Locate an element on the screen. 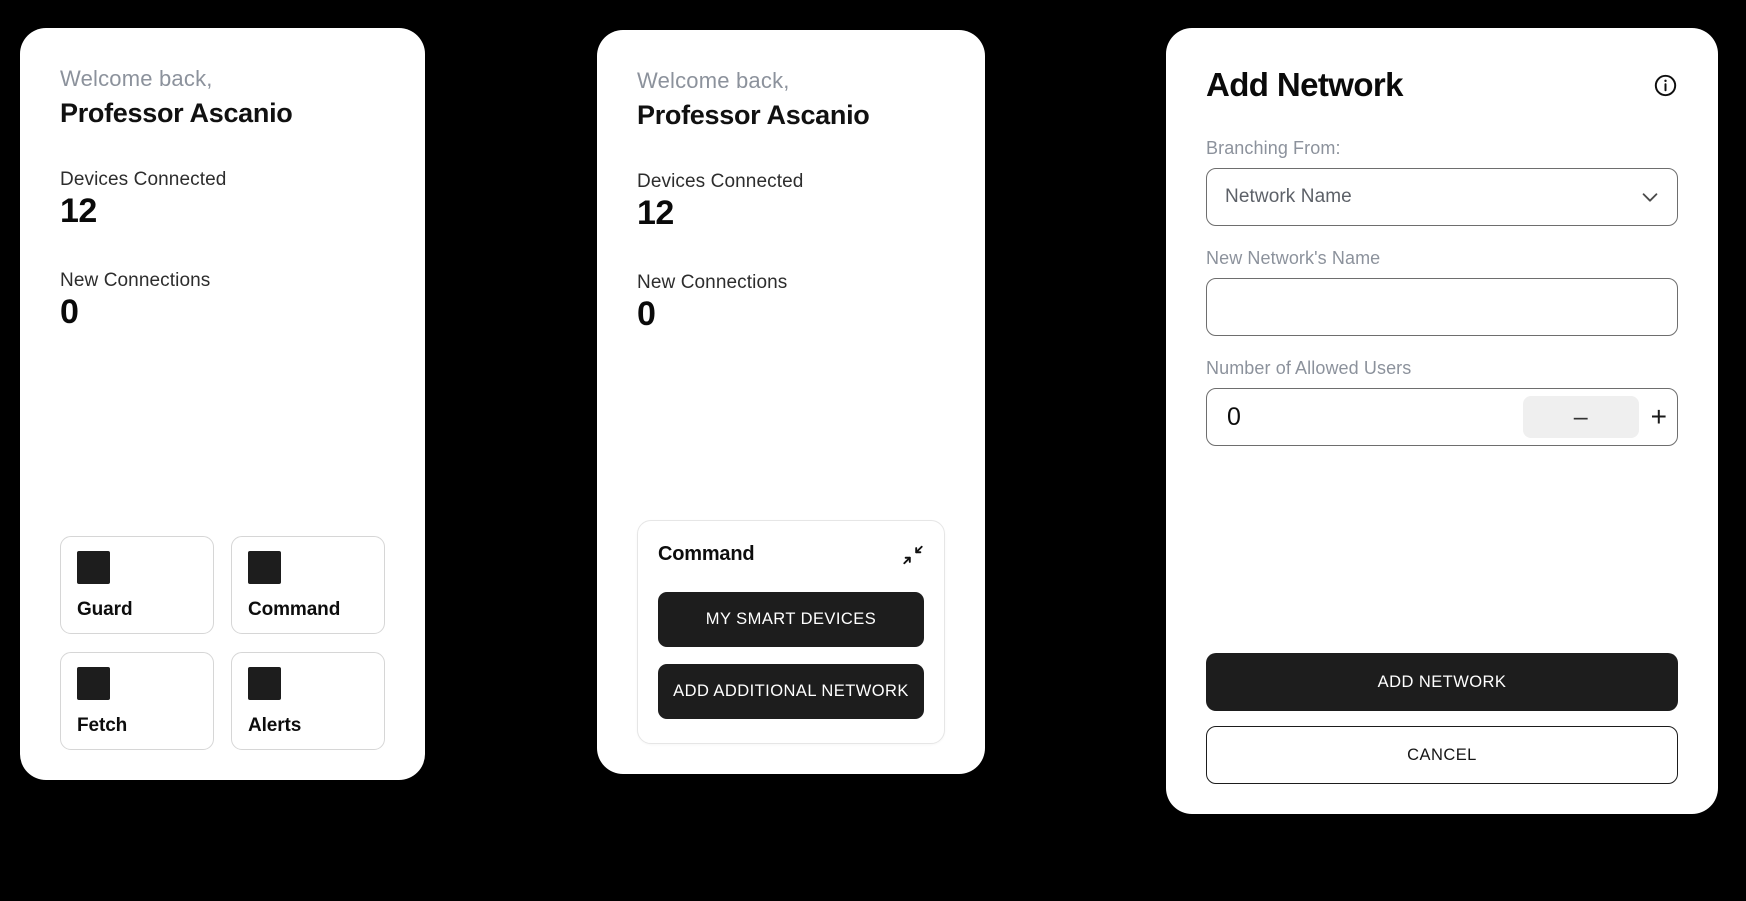 The width and height of the screenshot is (1746, 901). chevron-down-icon is located at coordinates (1650, 197).